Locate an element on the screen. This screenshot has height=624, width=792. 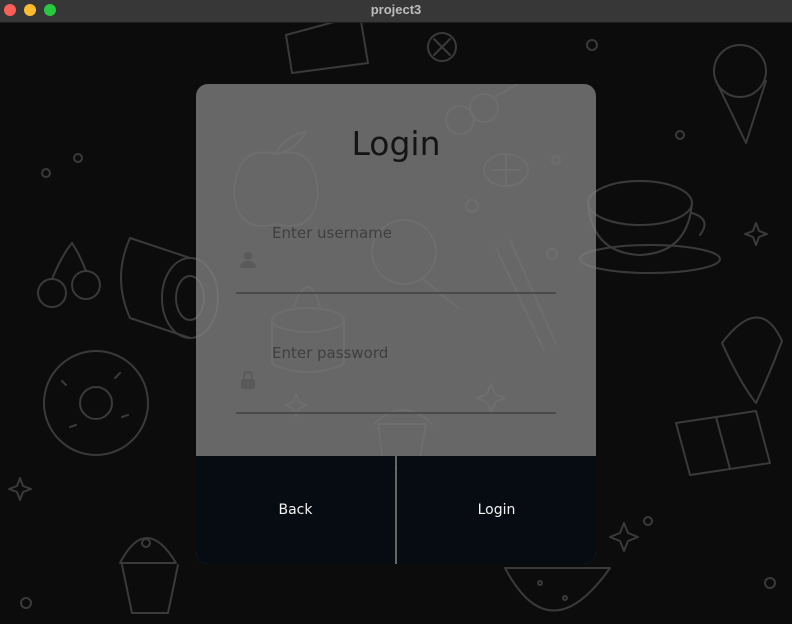
username-underline is located at coordinates (396, 293).